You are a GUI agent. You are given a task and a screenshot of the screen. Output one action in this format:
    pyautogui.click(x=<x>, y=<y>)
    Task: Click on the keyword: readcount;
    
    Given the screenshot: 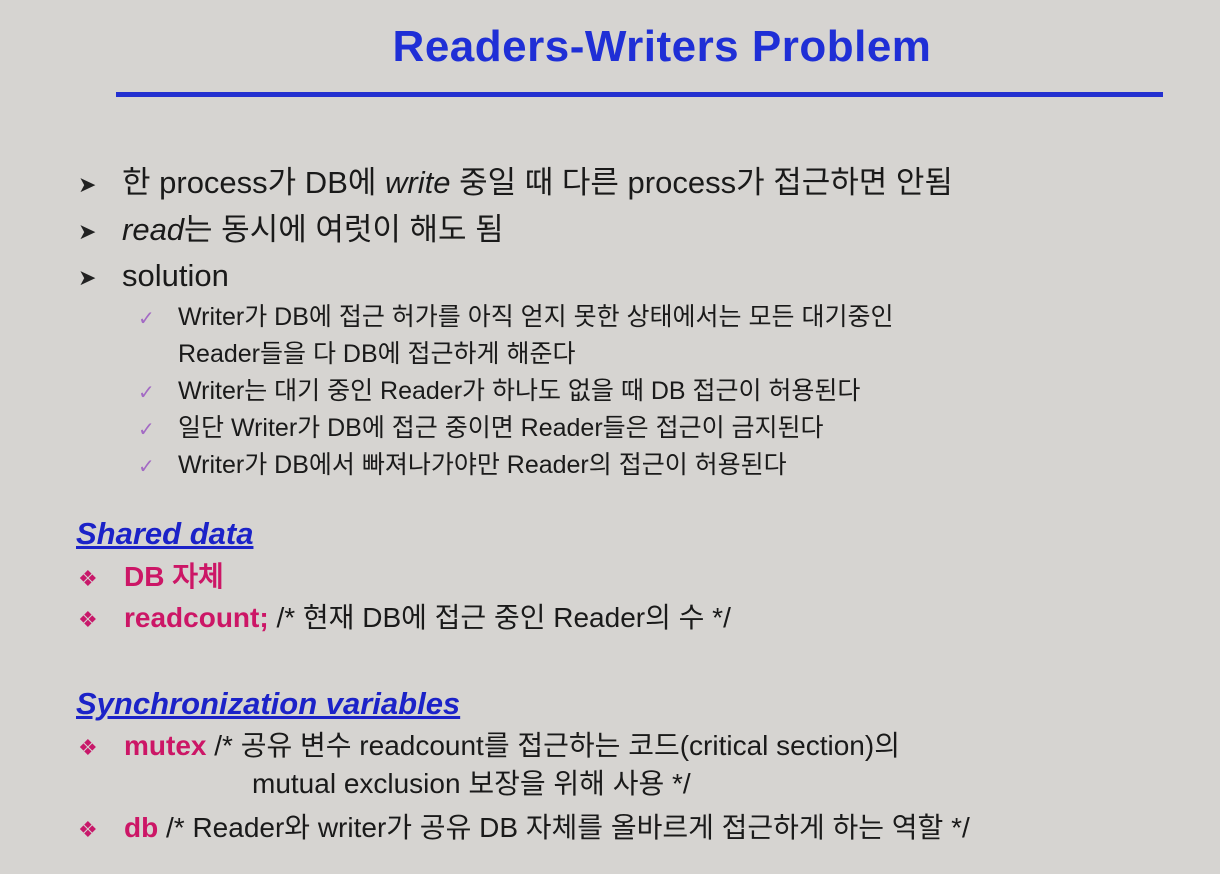 What is the action you would take?
    pyautogui.click(x=196, y=617)
    